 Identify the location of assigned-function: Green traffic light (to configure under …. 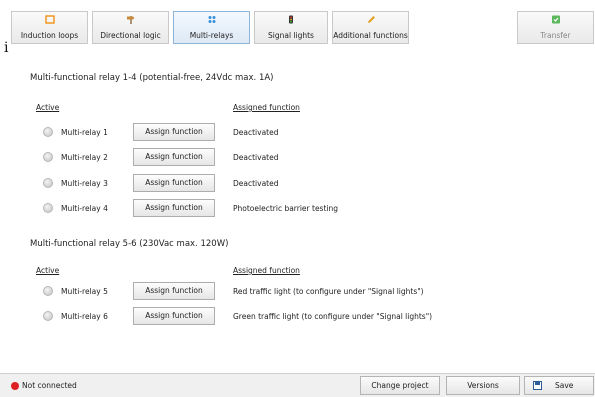
(333, 316).